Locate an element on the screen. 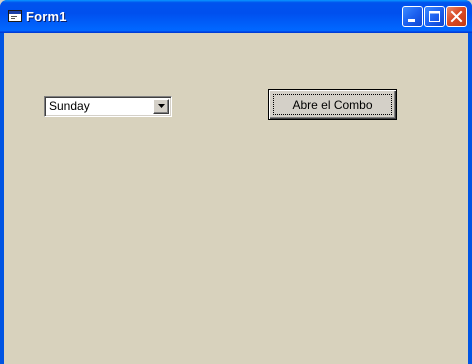 The image size is (472, 364). minimize-icon is located at coordinates (411, 20).